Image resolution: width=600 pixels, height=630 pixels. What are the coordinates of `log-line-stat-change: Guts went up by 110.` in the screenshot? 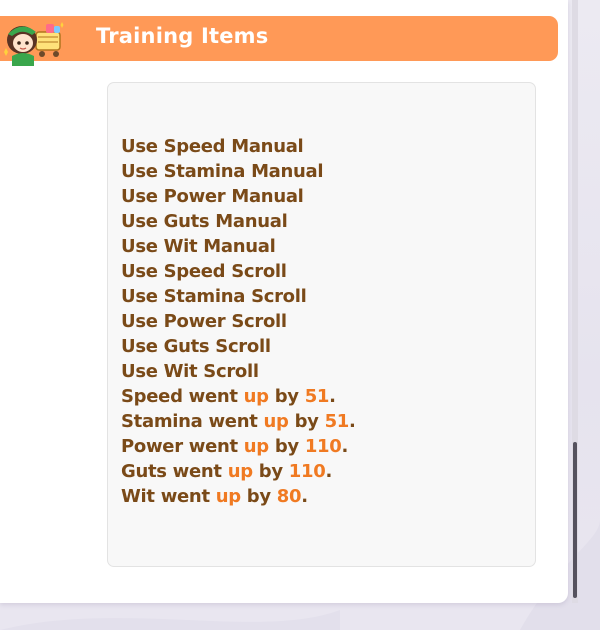 It's located at (238, 471).